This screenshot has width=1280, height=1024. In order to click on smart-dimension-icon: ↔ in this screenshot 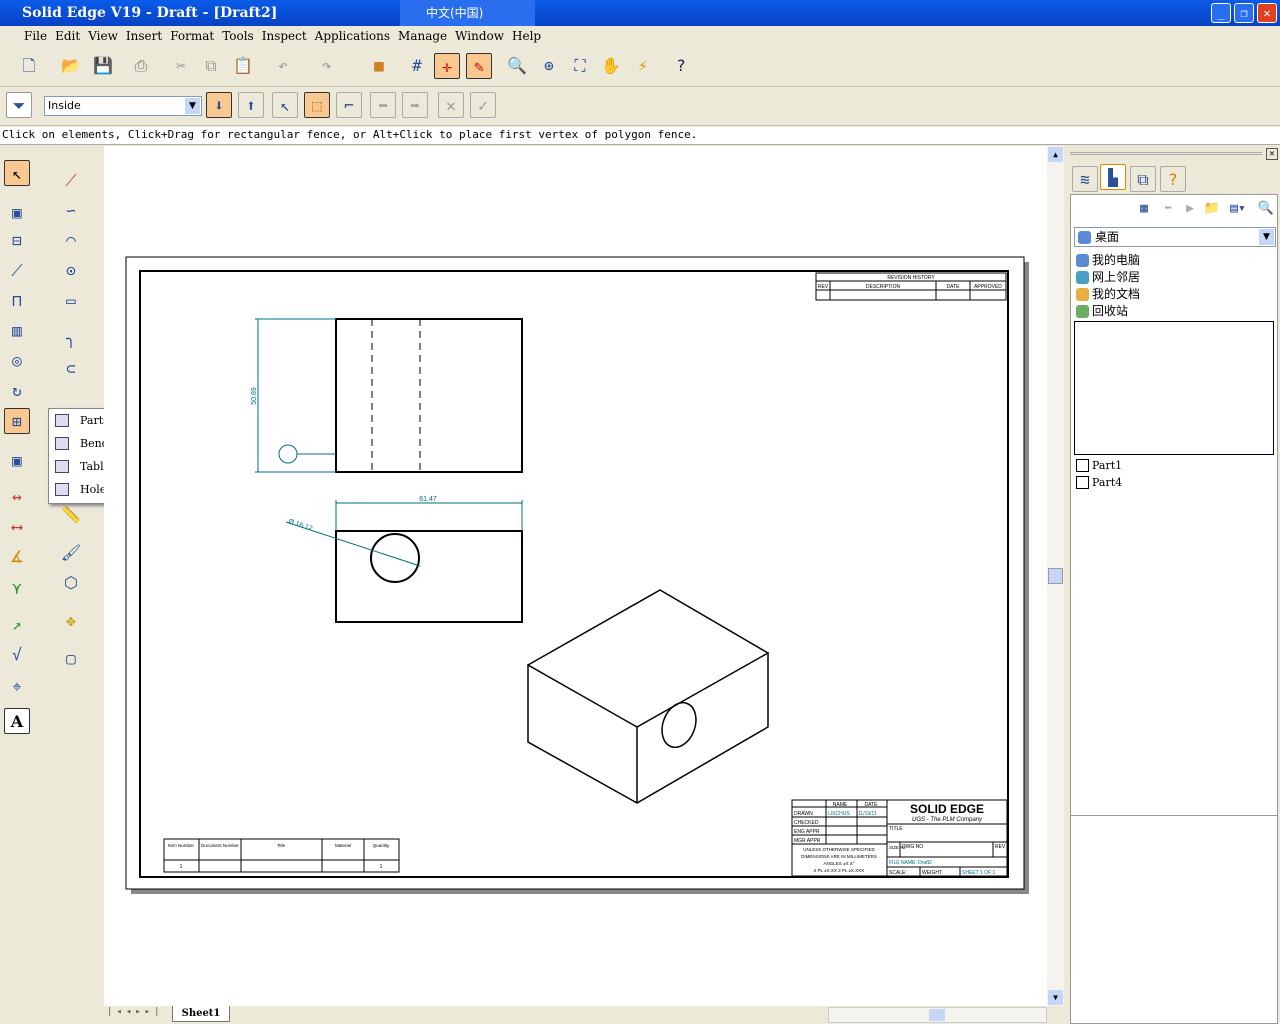, I will do `click(17, 497)`.